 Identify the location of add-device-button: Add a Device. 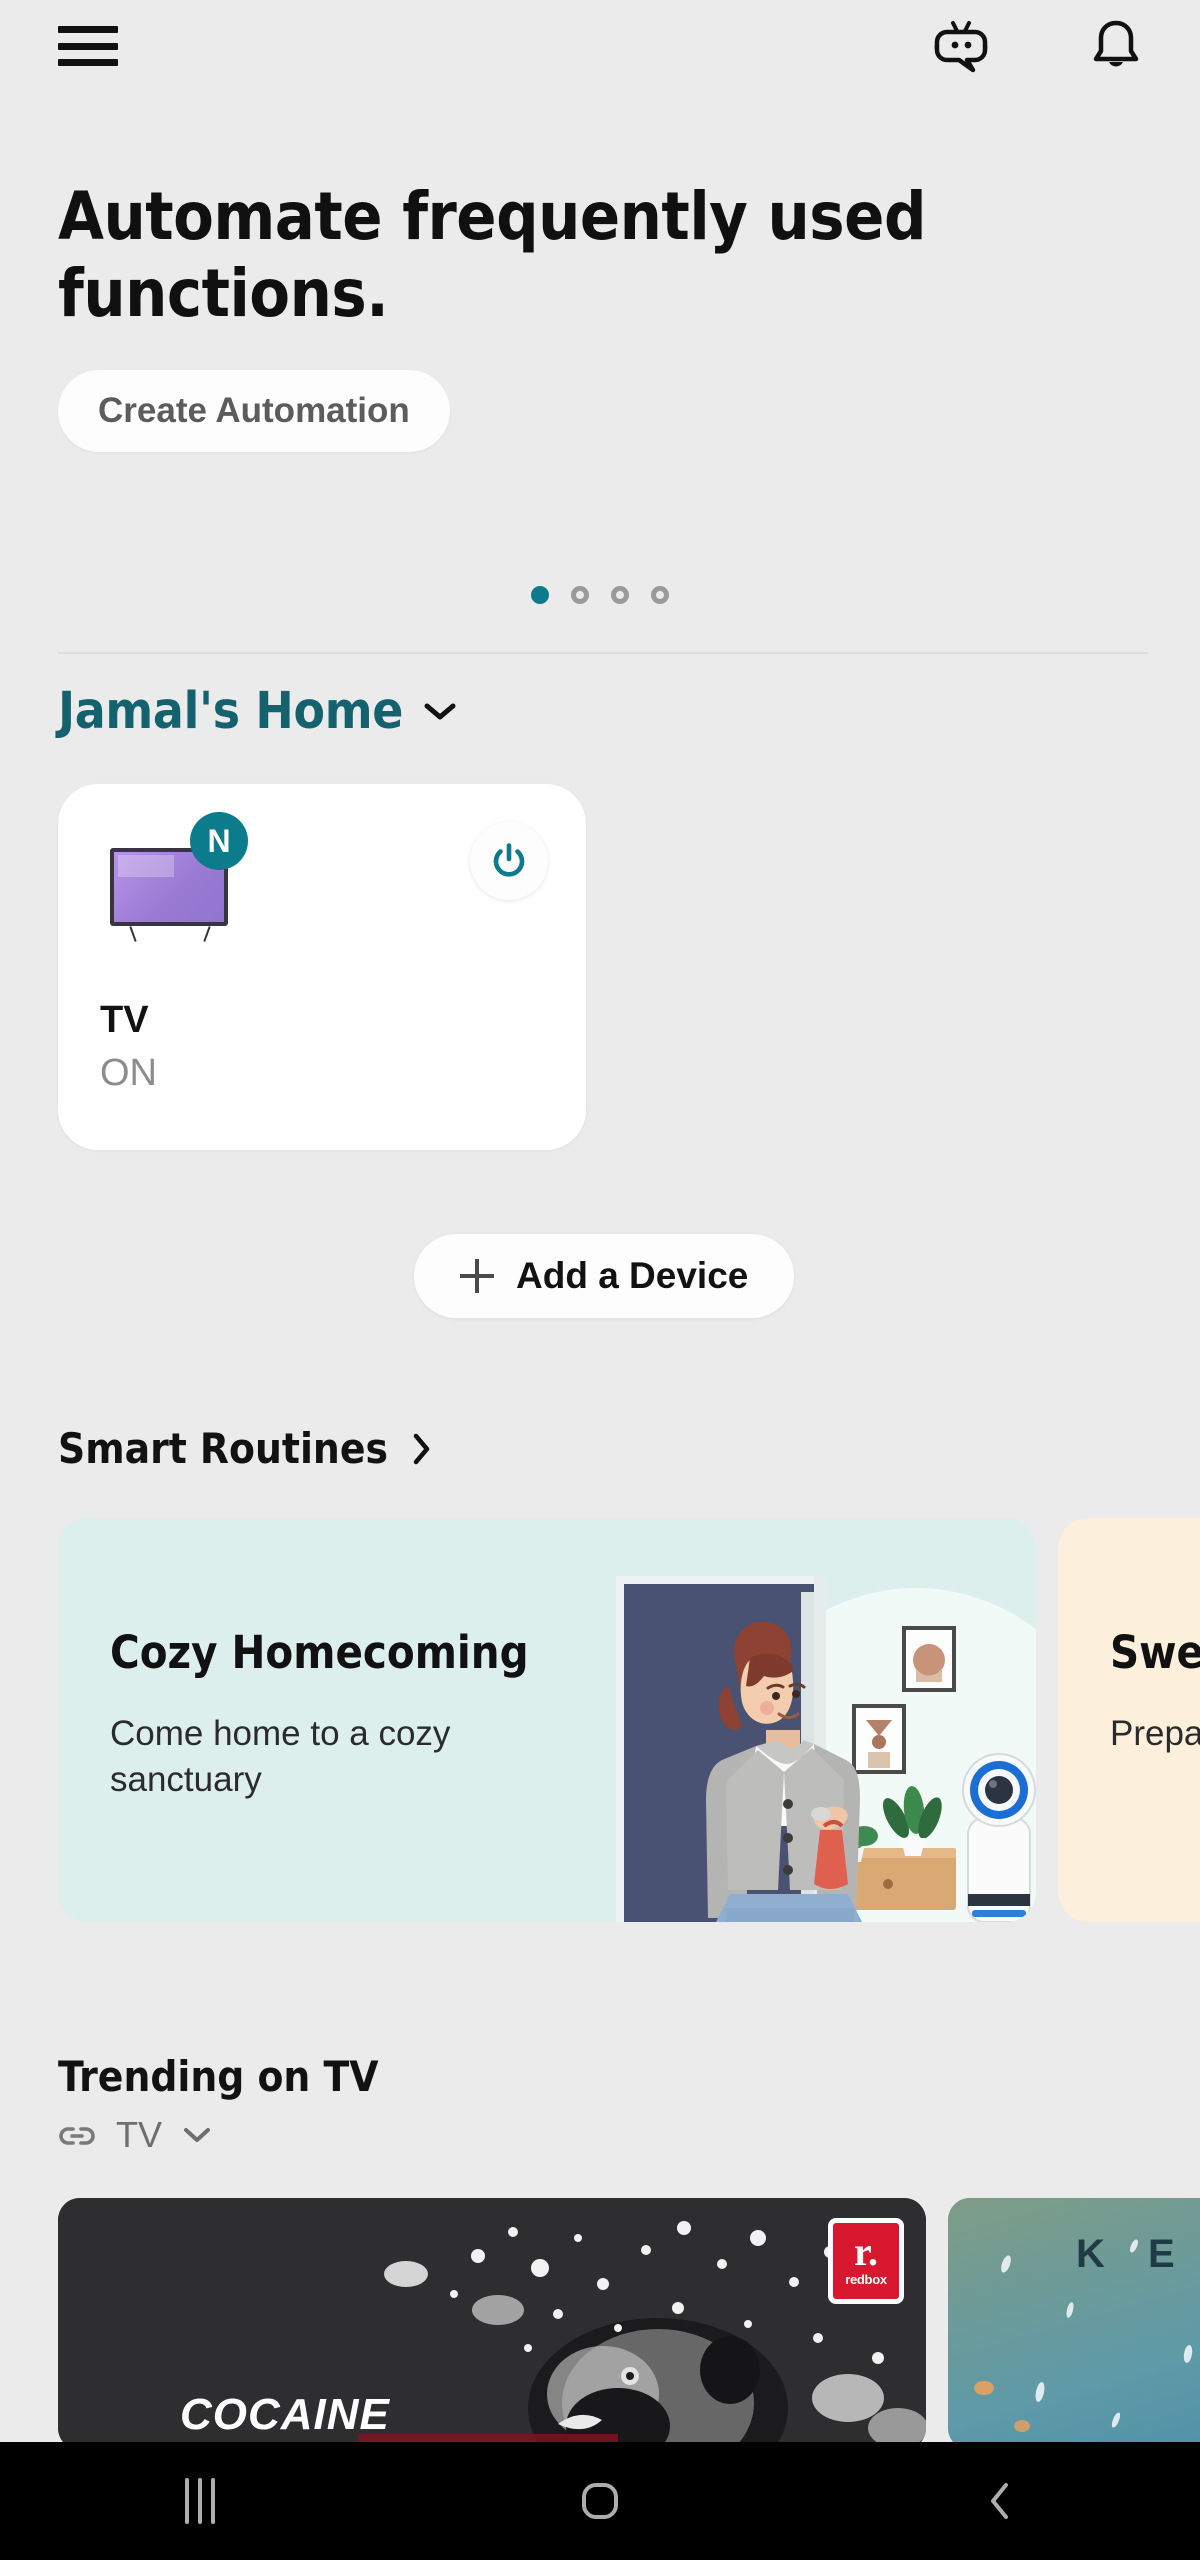
(604, 1276).